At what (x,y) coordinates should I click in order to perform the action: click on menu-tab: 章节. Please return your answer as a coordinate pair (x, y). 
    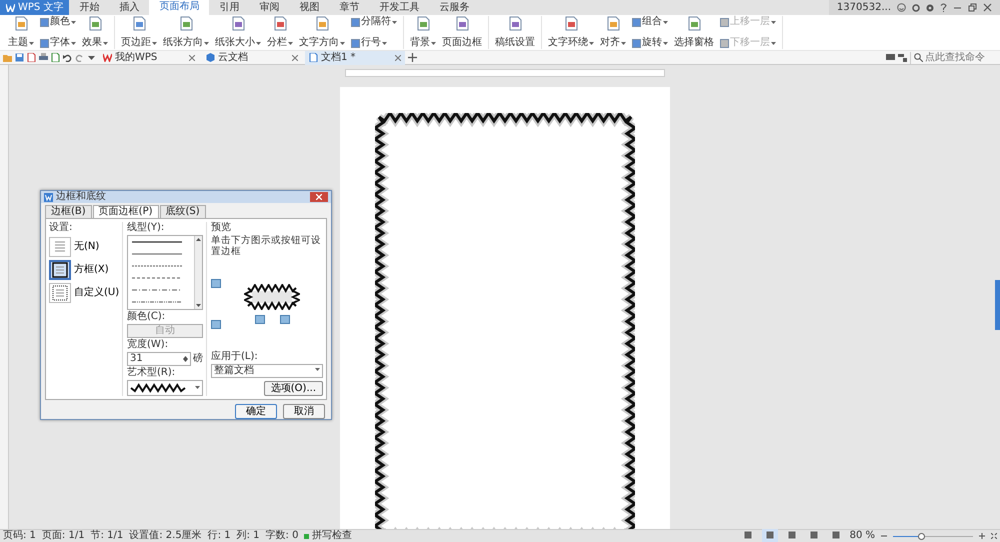
    Looking at the image, I should click on (349, 7).